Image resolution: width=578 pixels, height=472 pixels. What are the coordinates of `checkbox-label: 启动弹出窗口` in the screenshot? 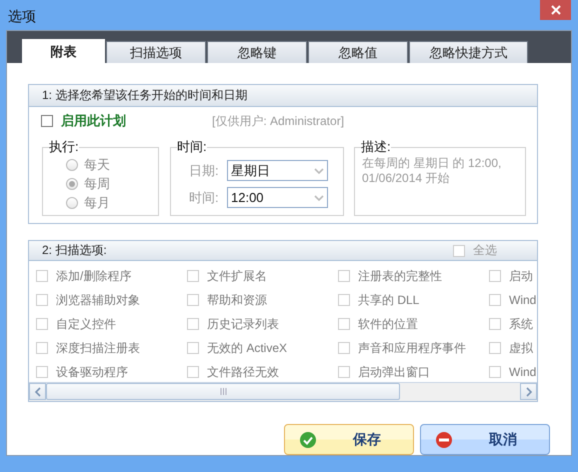 It's located at (394, 372).